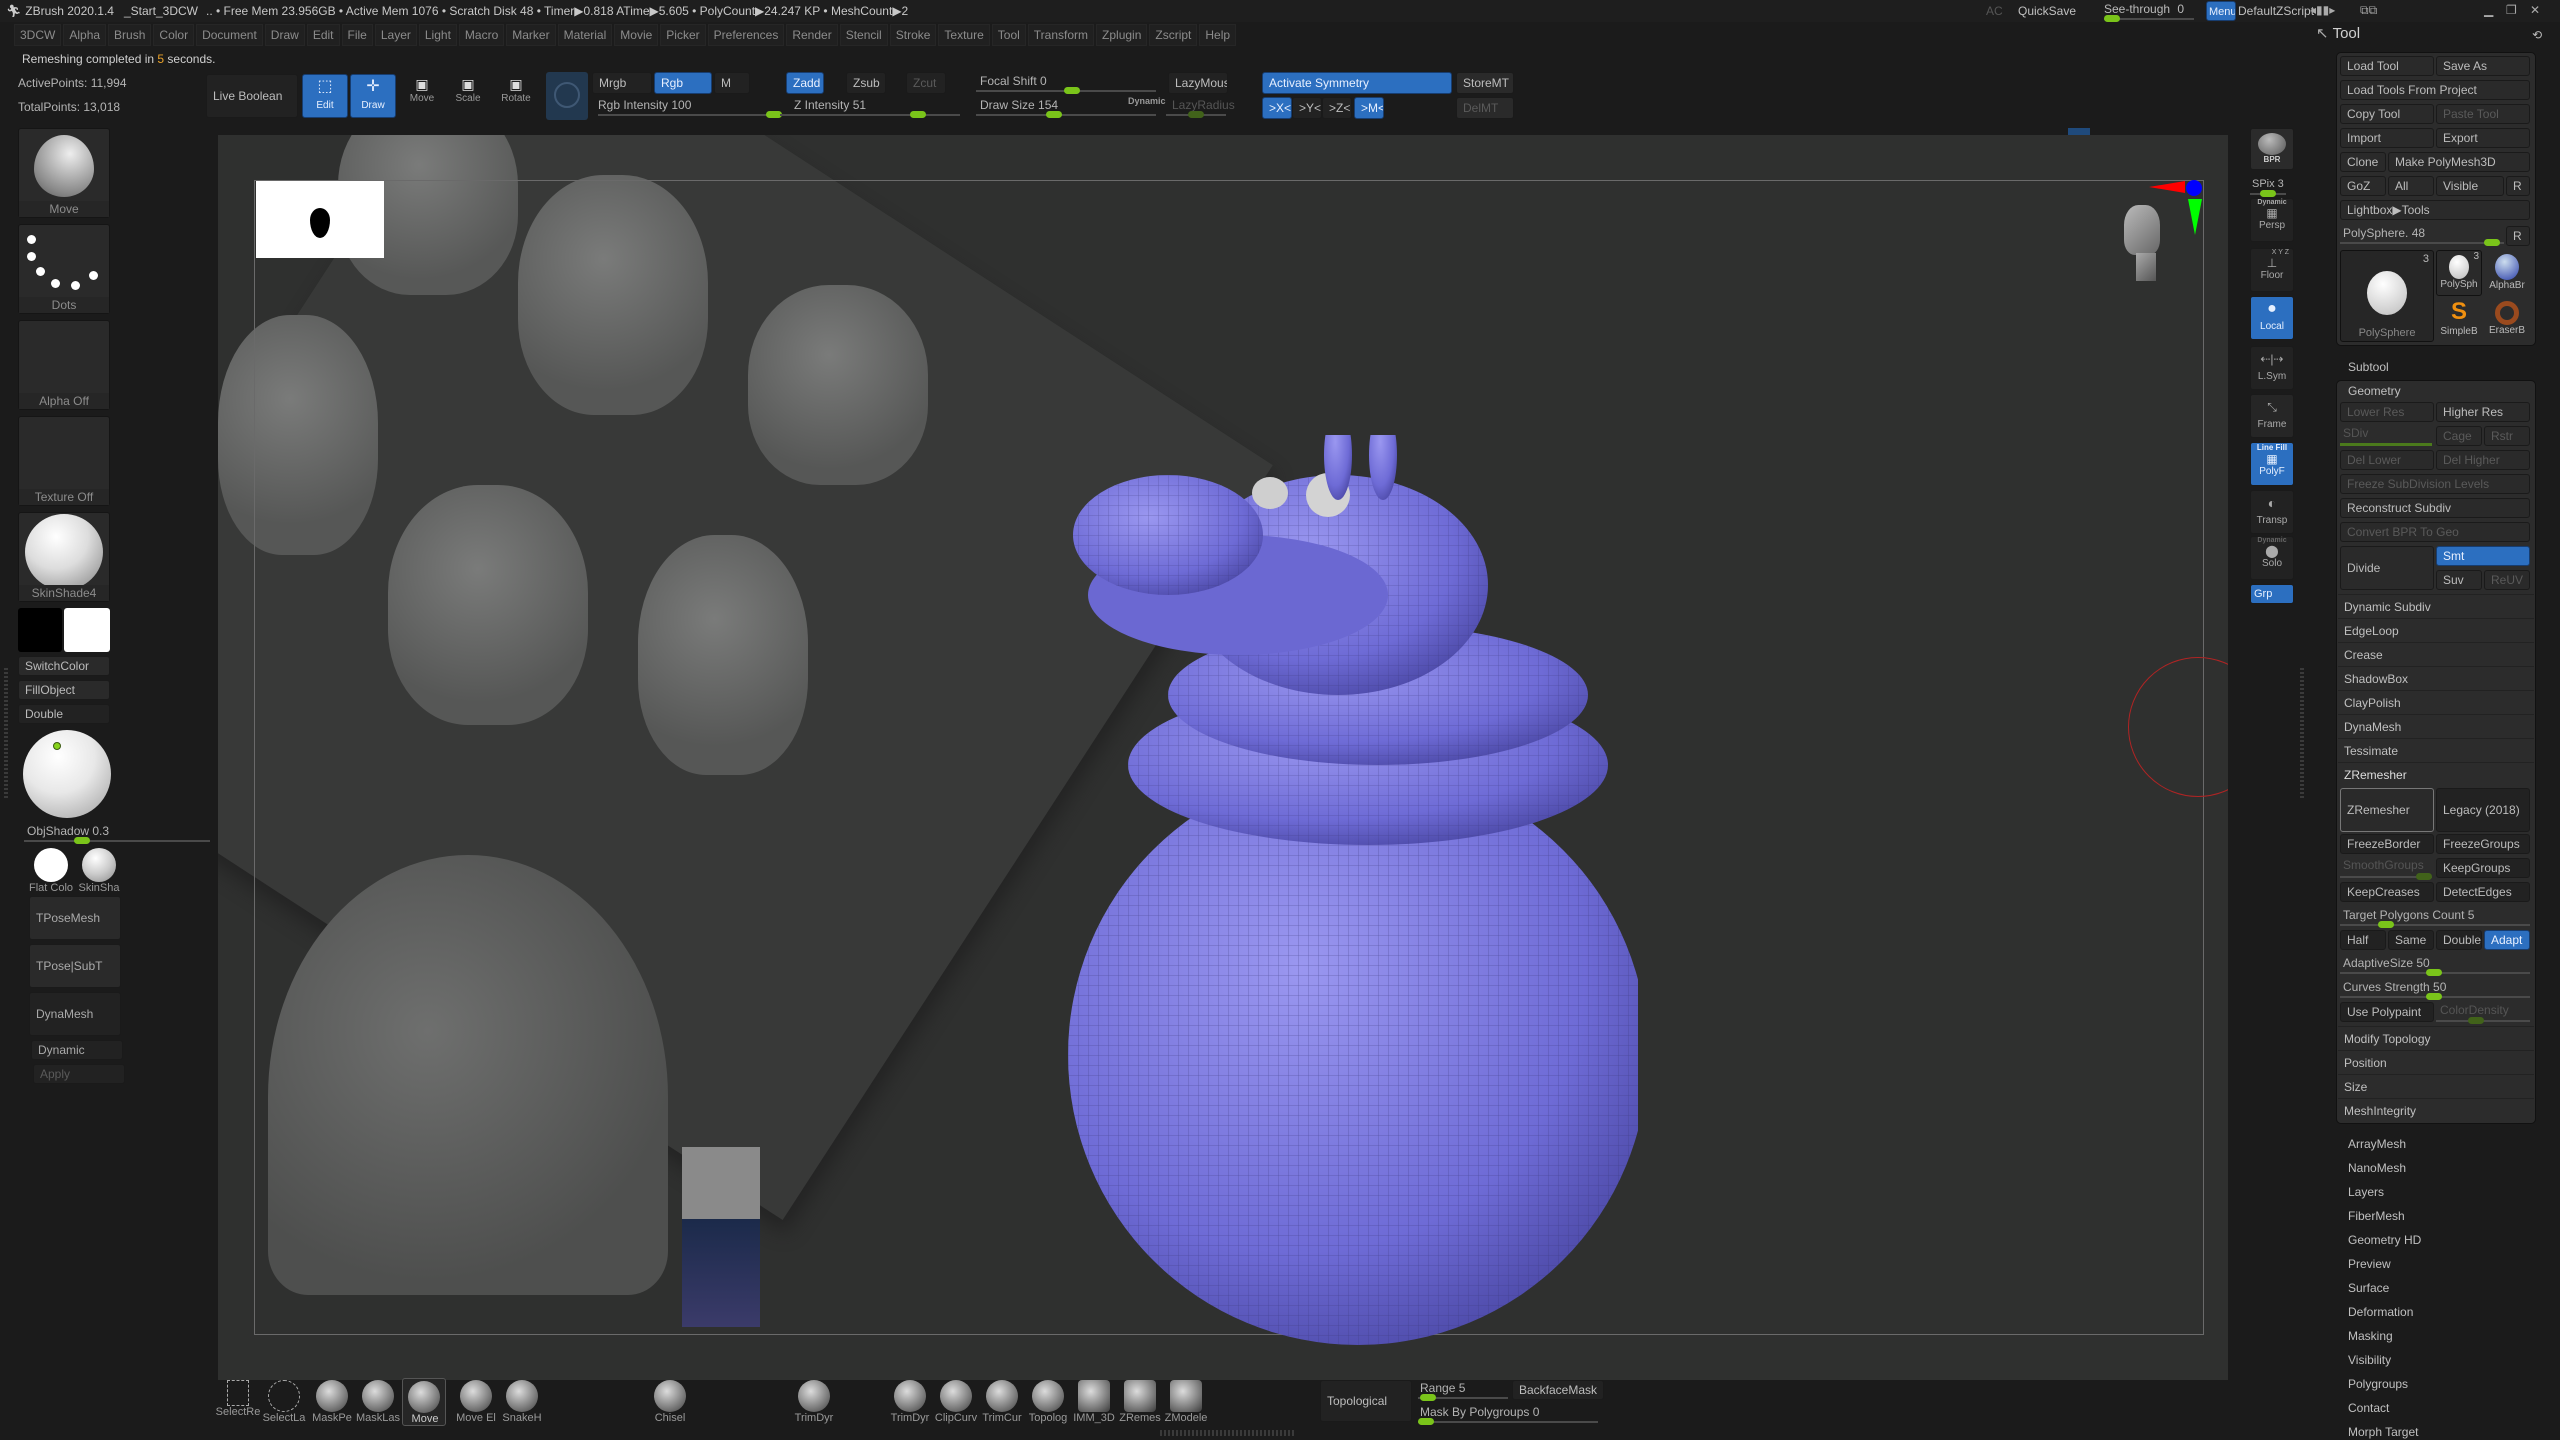 The height and width of the screenshot is (1440, 2560). What do you see at coordinates (746, 35) in the screenshot?
I see `menu-preferences: Preferences` at bounding box center [746, 35].